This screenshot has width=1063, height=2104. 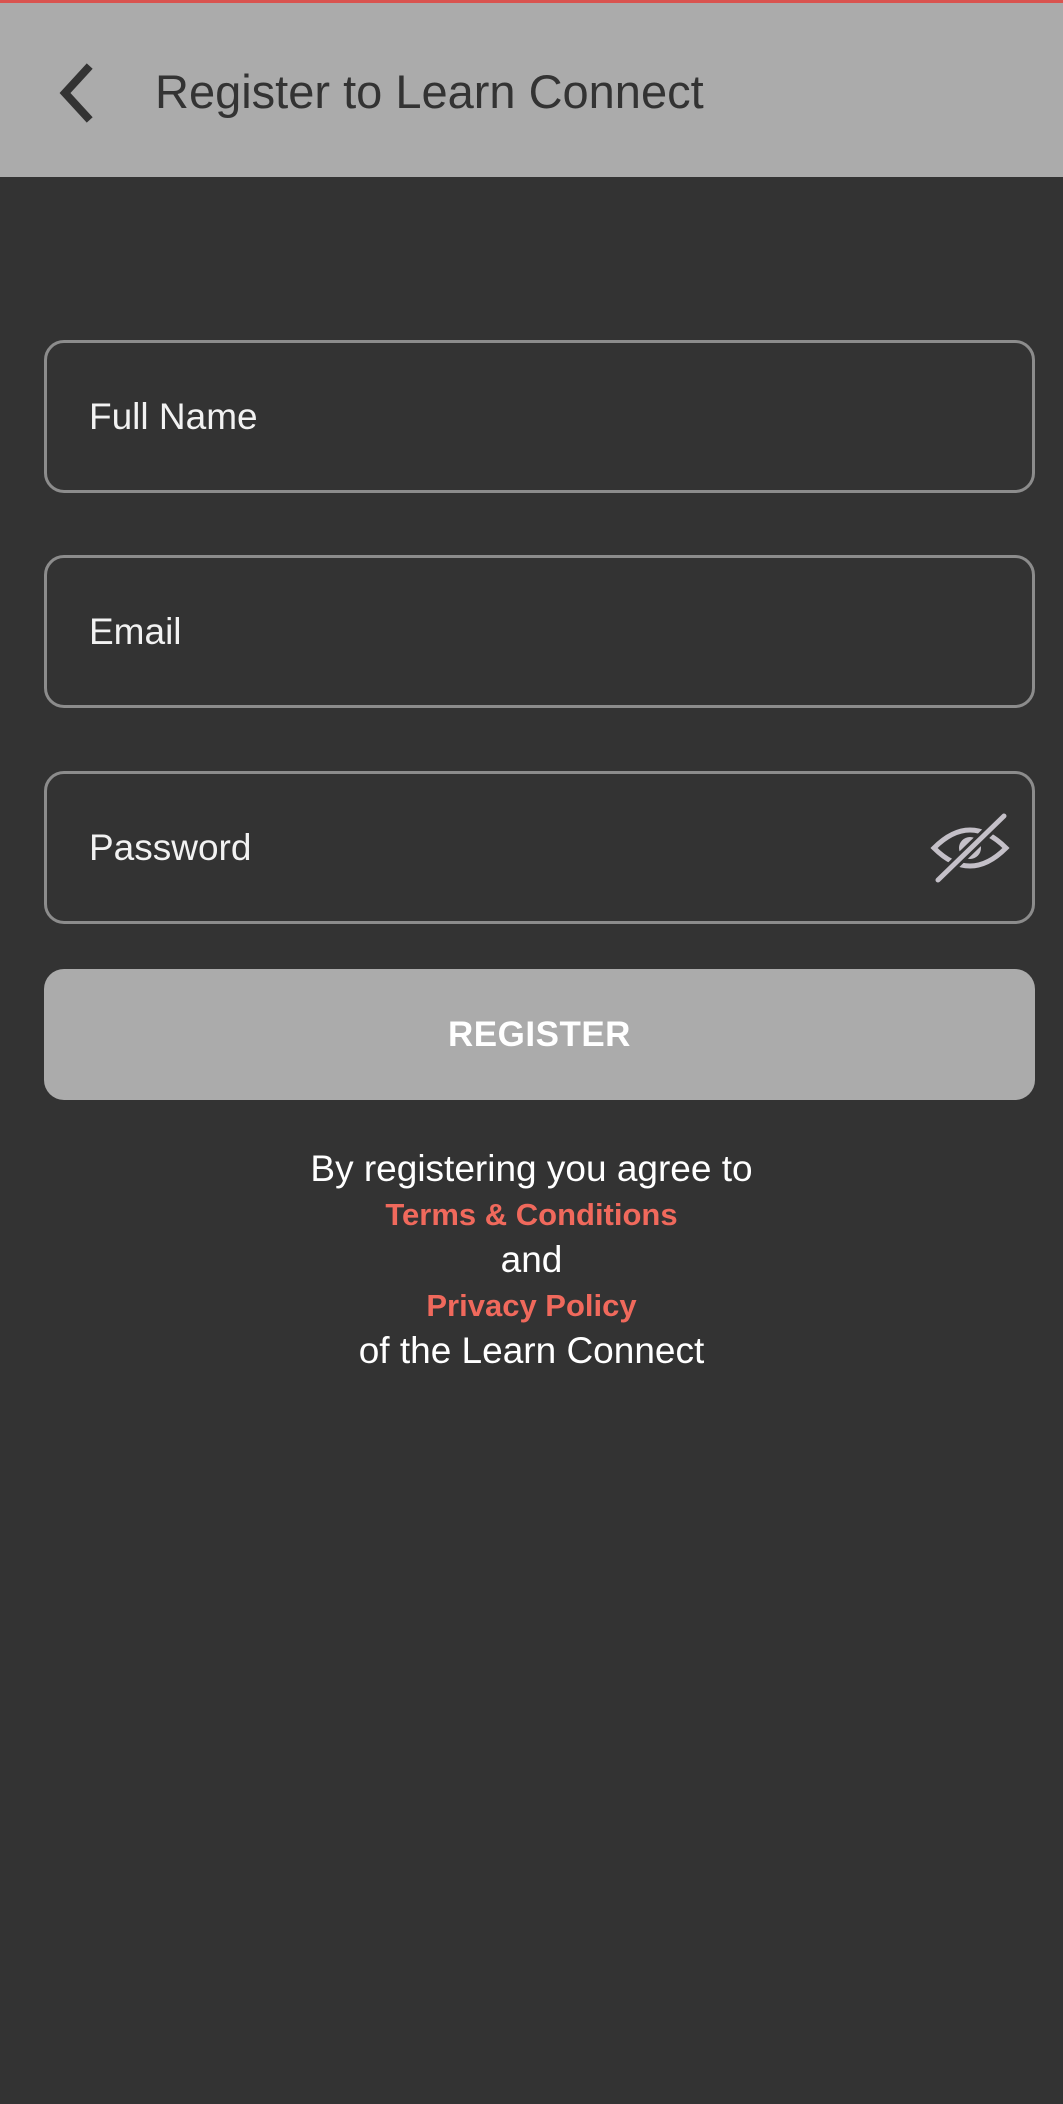 What do you see at coordinates (429, 91) in the screenshot?
I see `page-title: Register to Learn Connect` at bounding box center [429, 91].